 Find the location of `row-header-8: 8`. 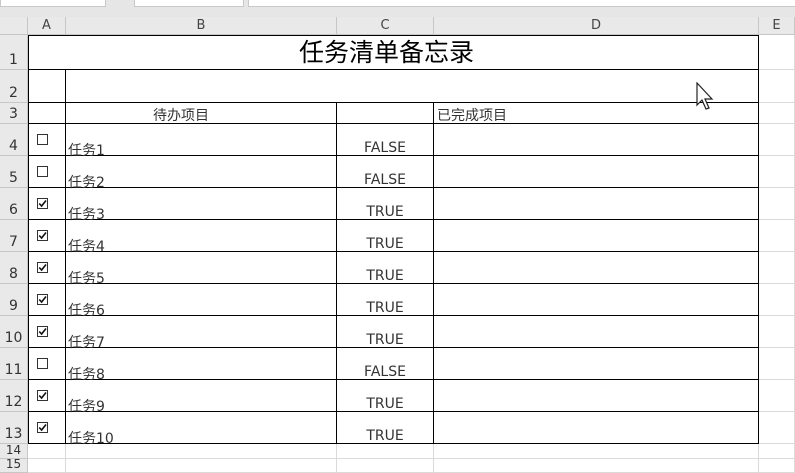

row-header-8: 8 is located at coordinates (14, 268).